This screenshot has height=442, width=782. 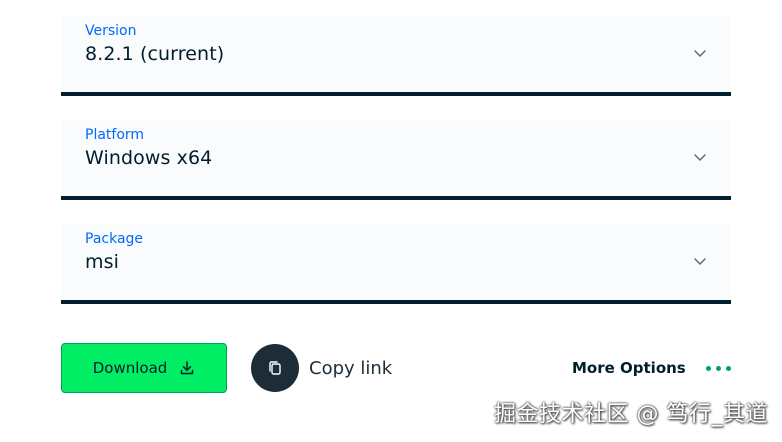 I want to click on copy-icon-circle, so click(x=275, y=368).